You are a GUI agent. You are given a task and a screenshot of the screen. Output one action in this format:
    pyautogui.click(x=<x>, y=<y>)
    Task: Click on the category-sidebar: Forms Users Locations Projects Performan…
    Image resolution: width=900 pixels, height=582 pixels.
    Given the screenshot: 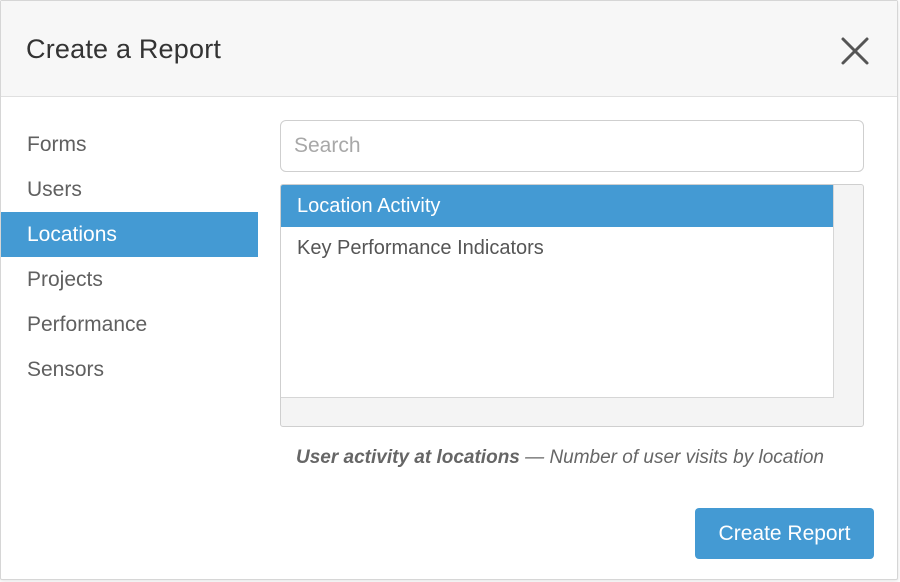 What is the action you would take?
    pyautogui.click(x=129, y=257)
    